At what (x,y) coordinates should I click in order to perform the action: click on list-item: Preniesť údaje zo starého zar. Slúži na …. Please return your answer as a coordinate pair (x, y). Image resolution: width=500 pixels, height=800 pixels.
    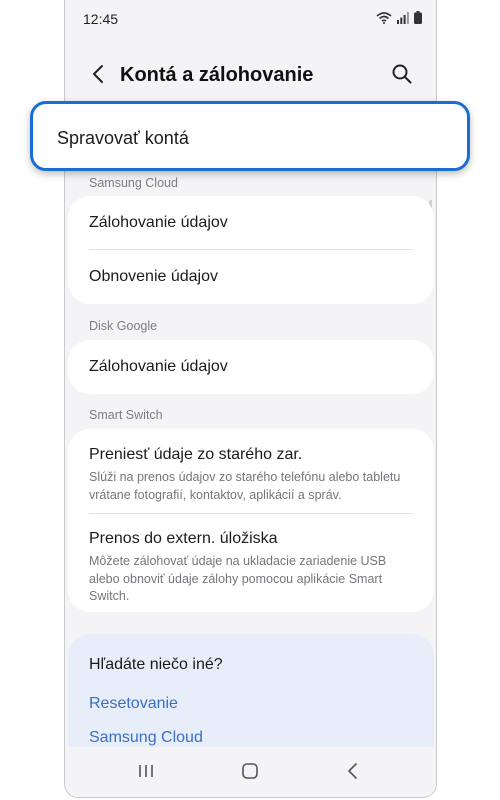
    Looking at the image, I should click on (251, 474).